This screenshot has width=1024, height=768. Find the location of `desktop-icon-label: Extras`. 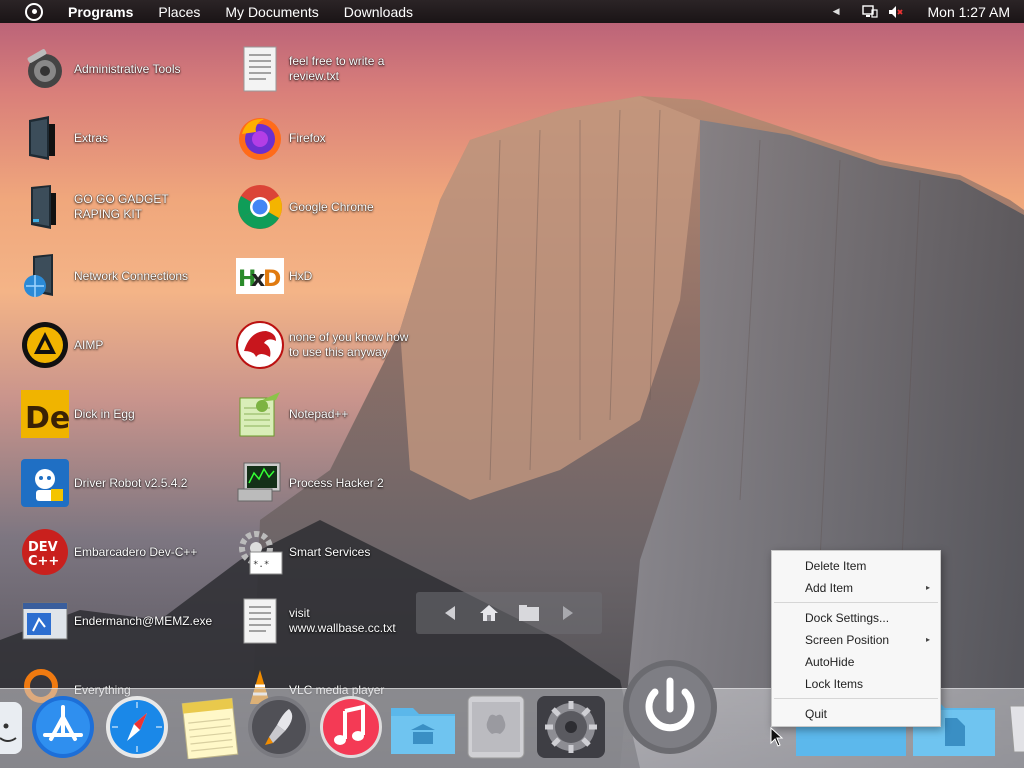

desktop-icon-label: Extras is located at coordinates (91, 137).